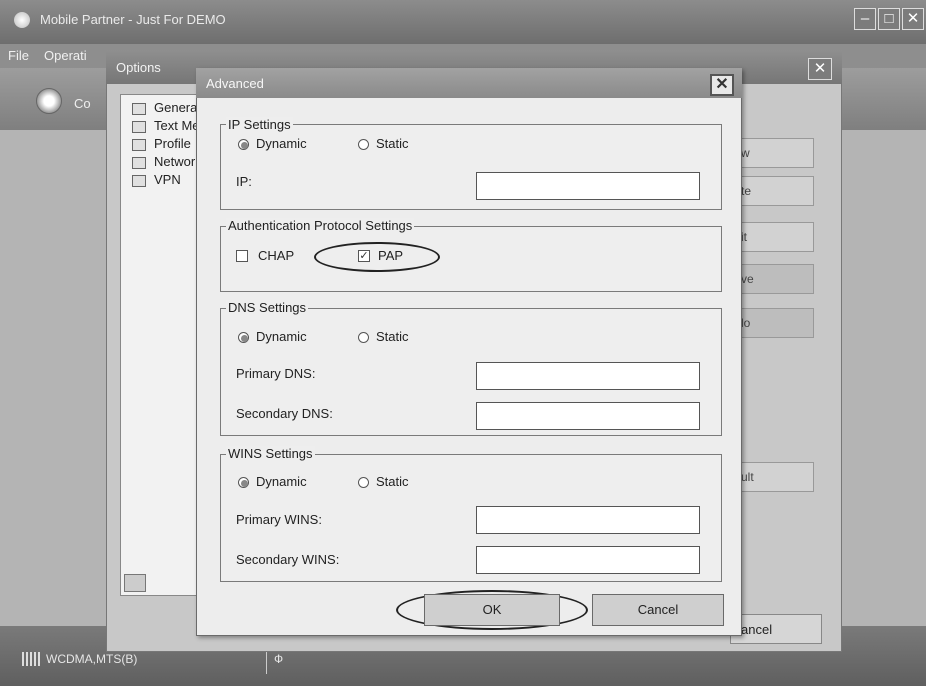 This screenshot has height=686, width=926. I want to click on profile-save-button: ve, so click(772, 279).